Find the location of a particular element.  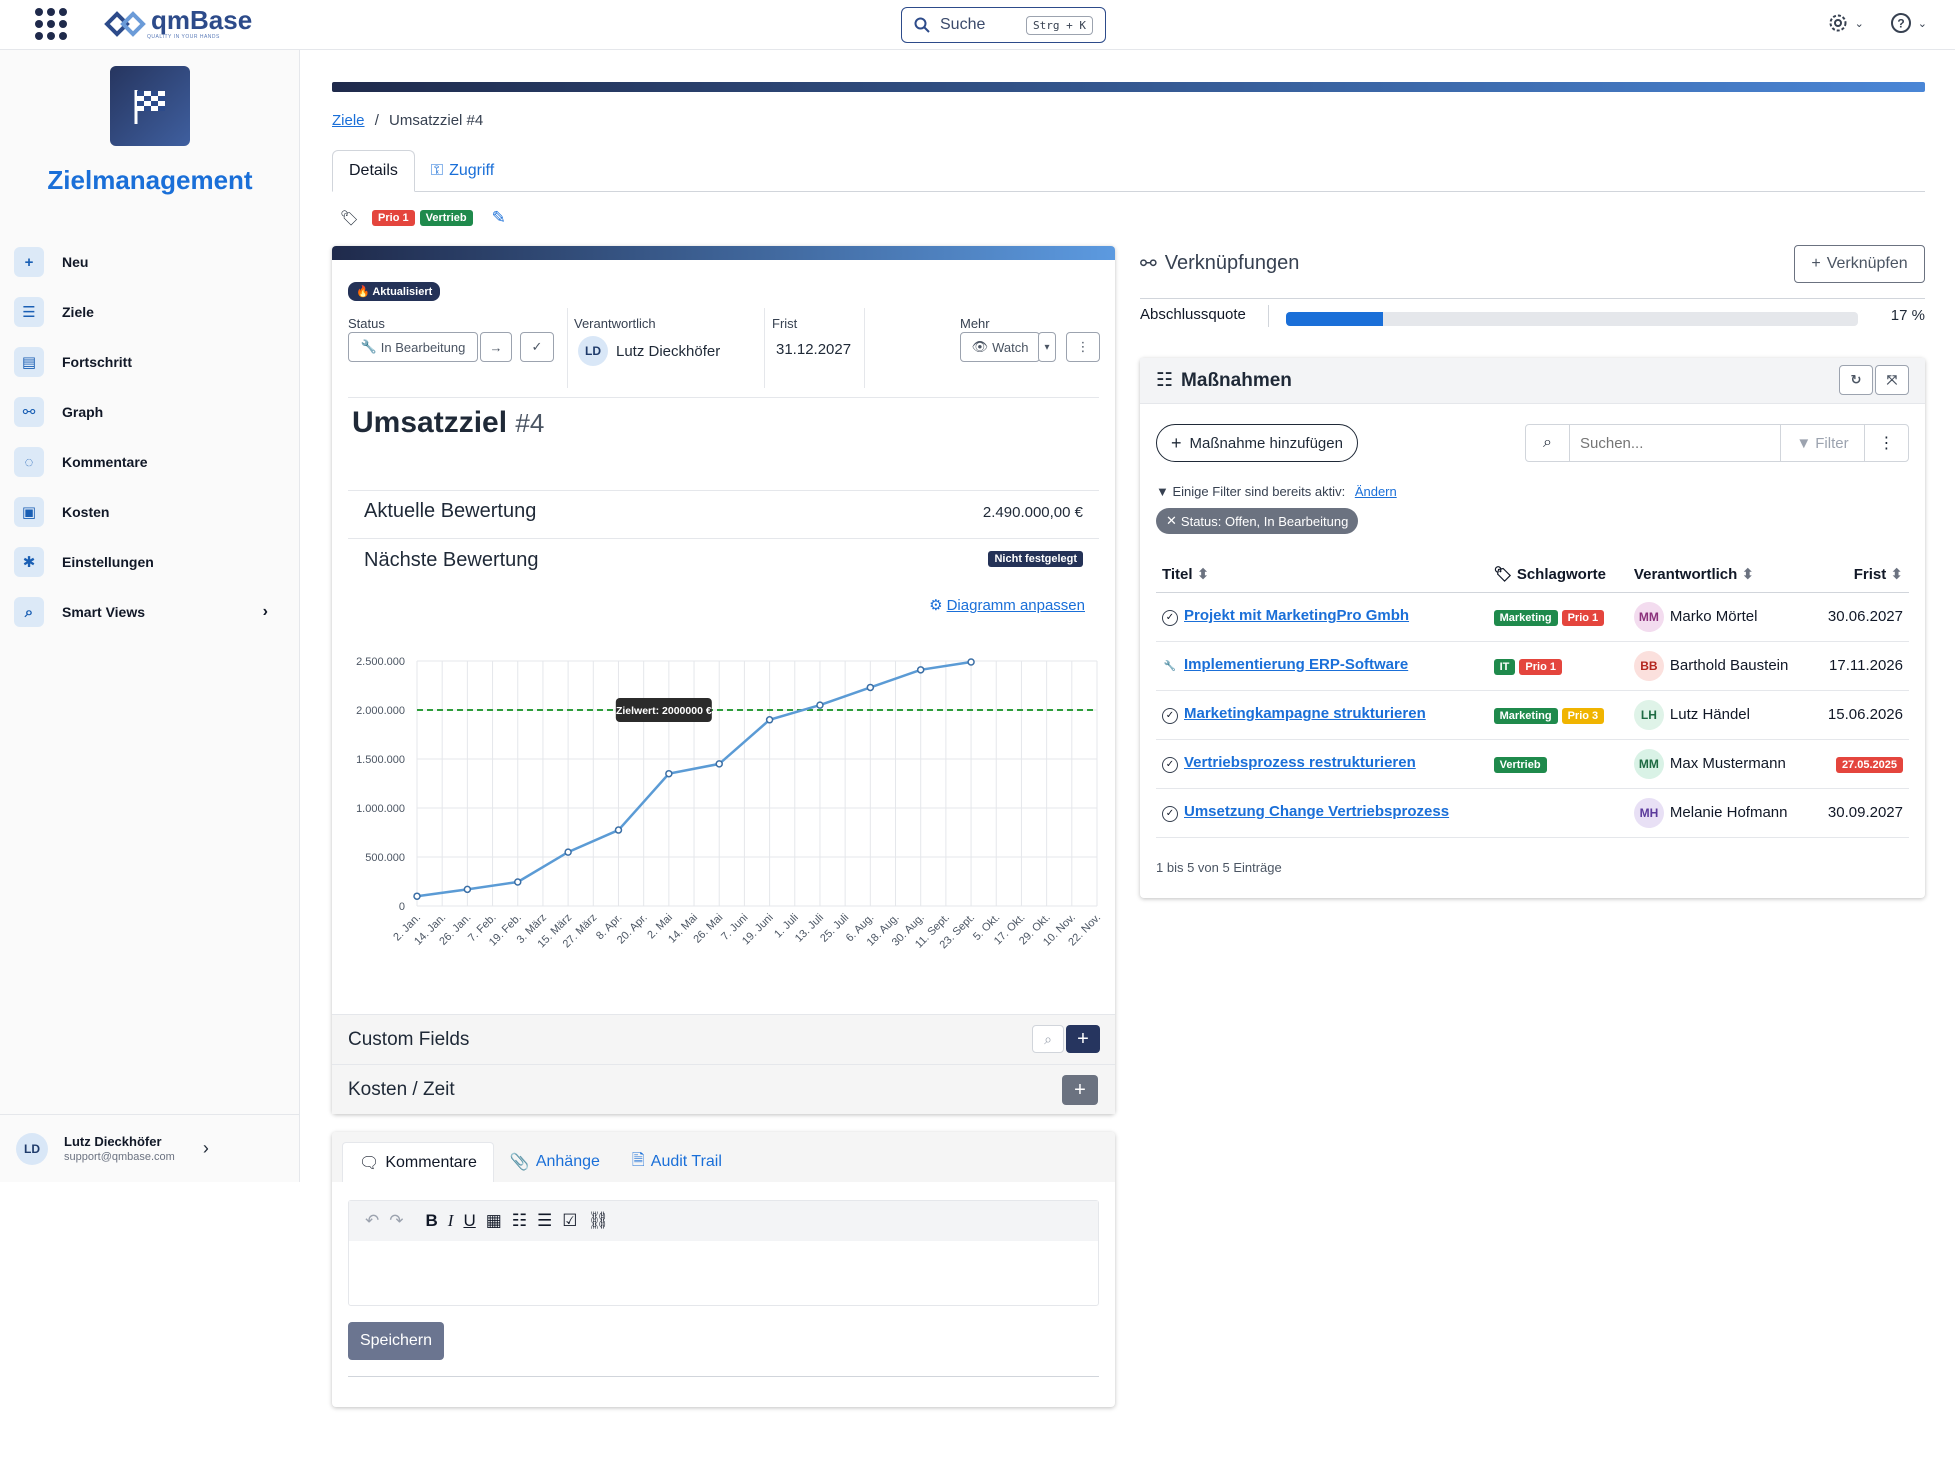

sidebar-item-label: Neu is located at coordinates (75, 262).